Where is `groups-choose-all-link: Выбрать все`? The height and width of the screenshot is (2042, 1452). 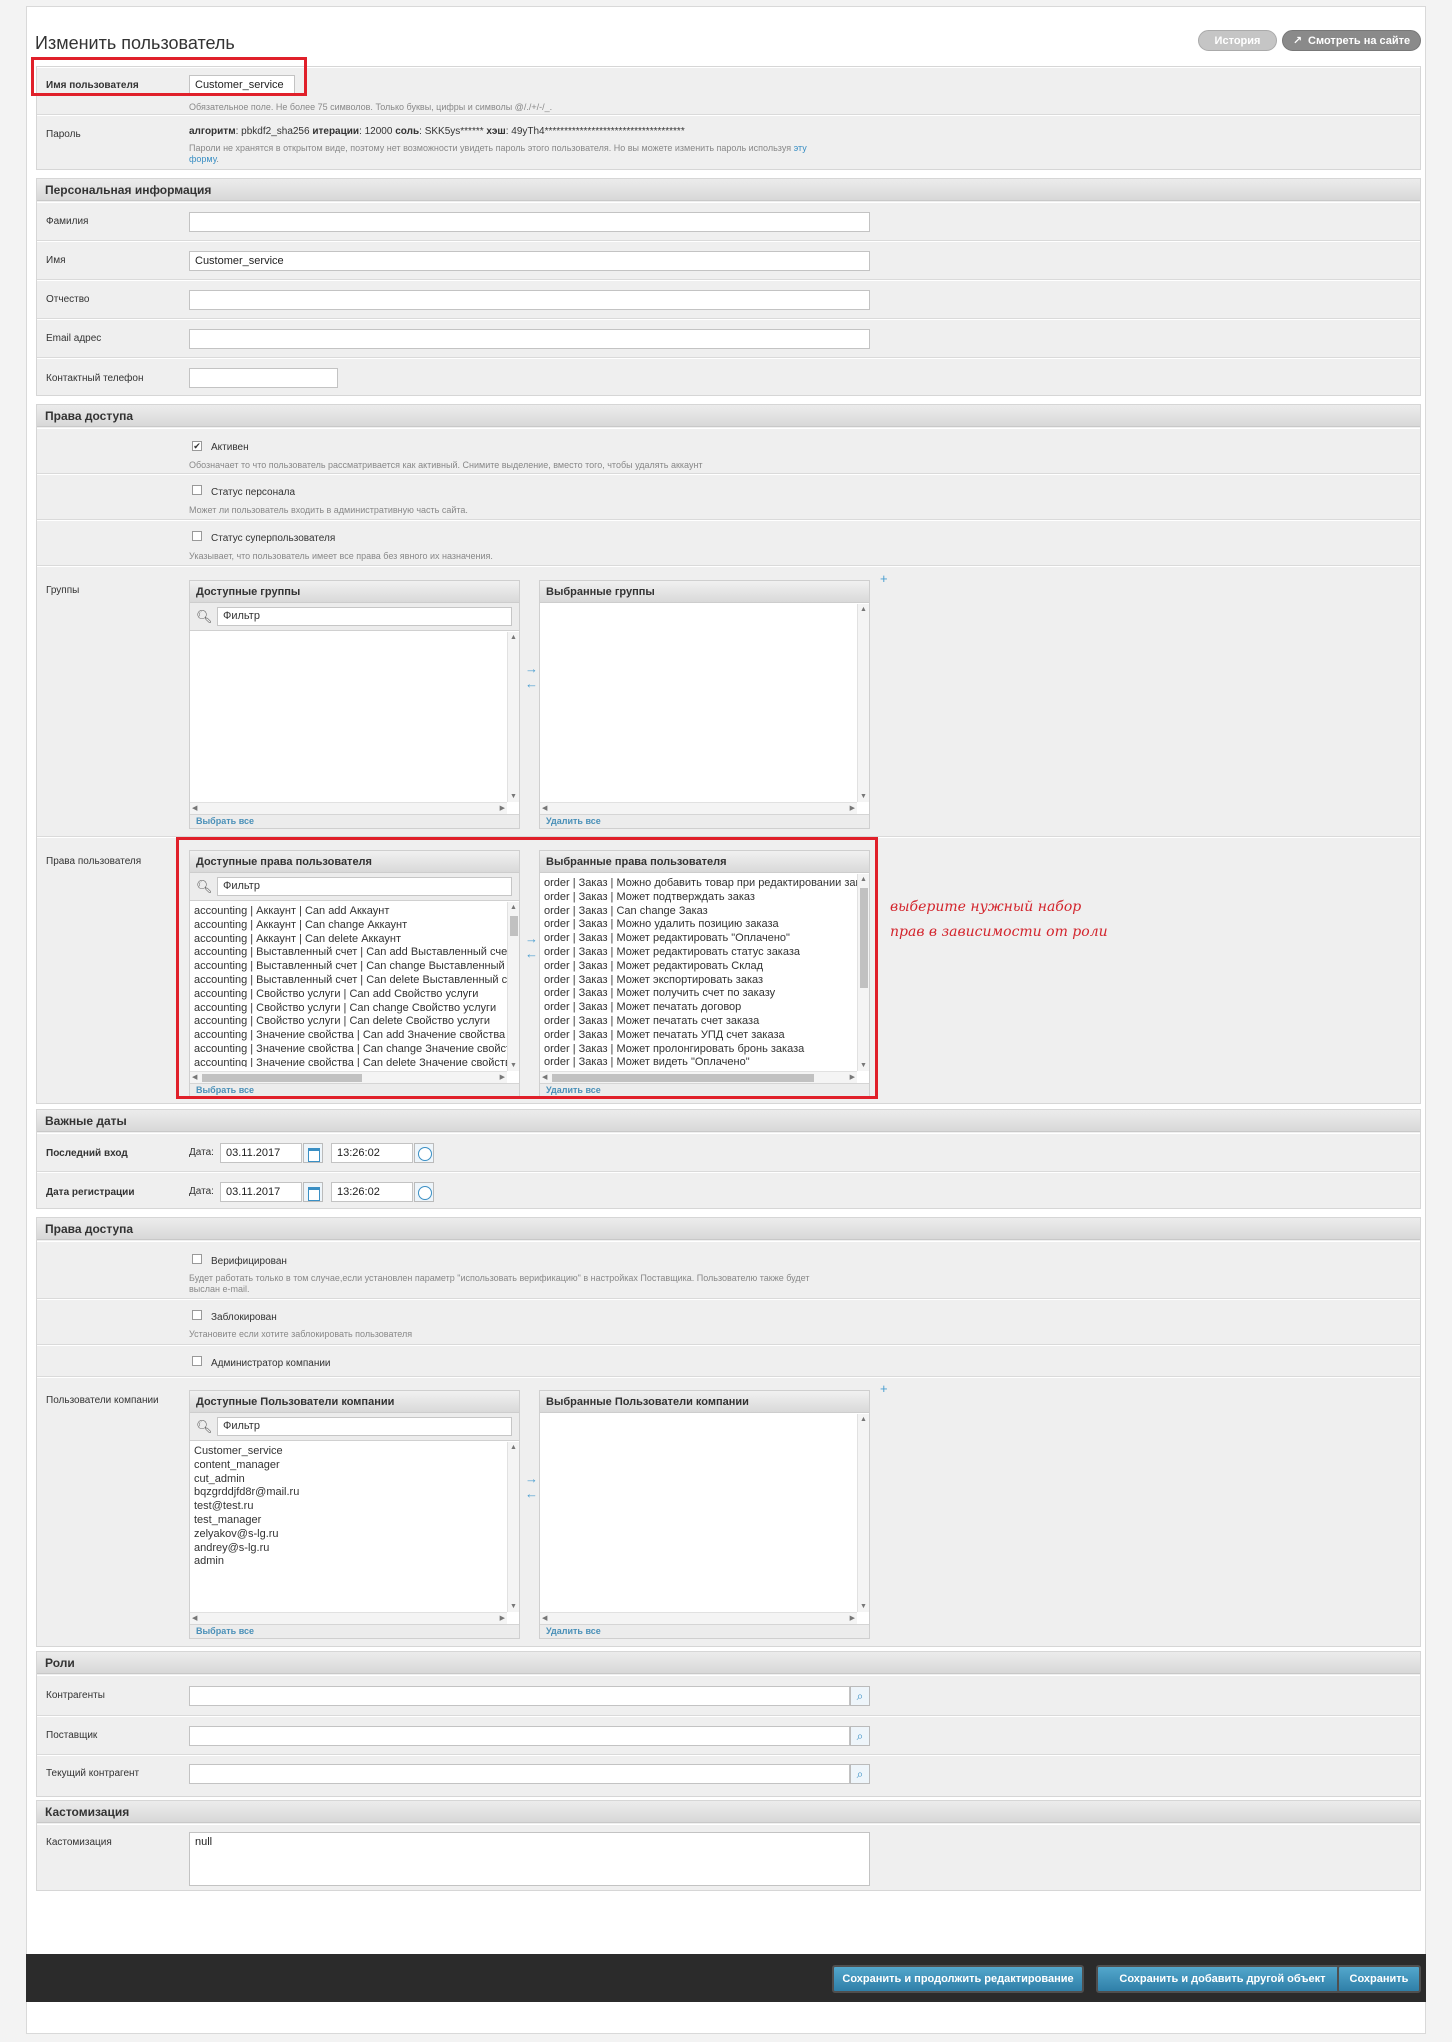
groups-choose-all-link: Выбрать все is located at coordinates (354, 821).